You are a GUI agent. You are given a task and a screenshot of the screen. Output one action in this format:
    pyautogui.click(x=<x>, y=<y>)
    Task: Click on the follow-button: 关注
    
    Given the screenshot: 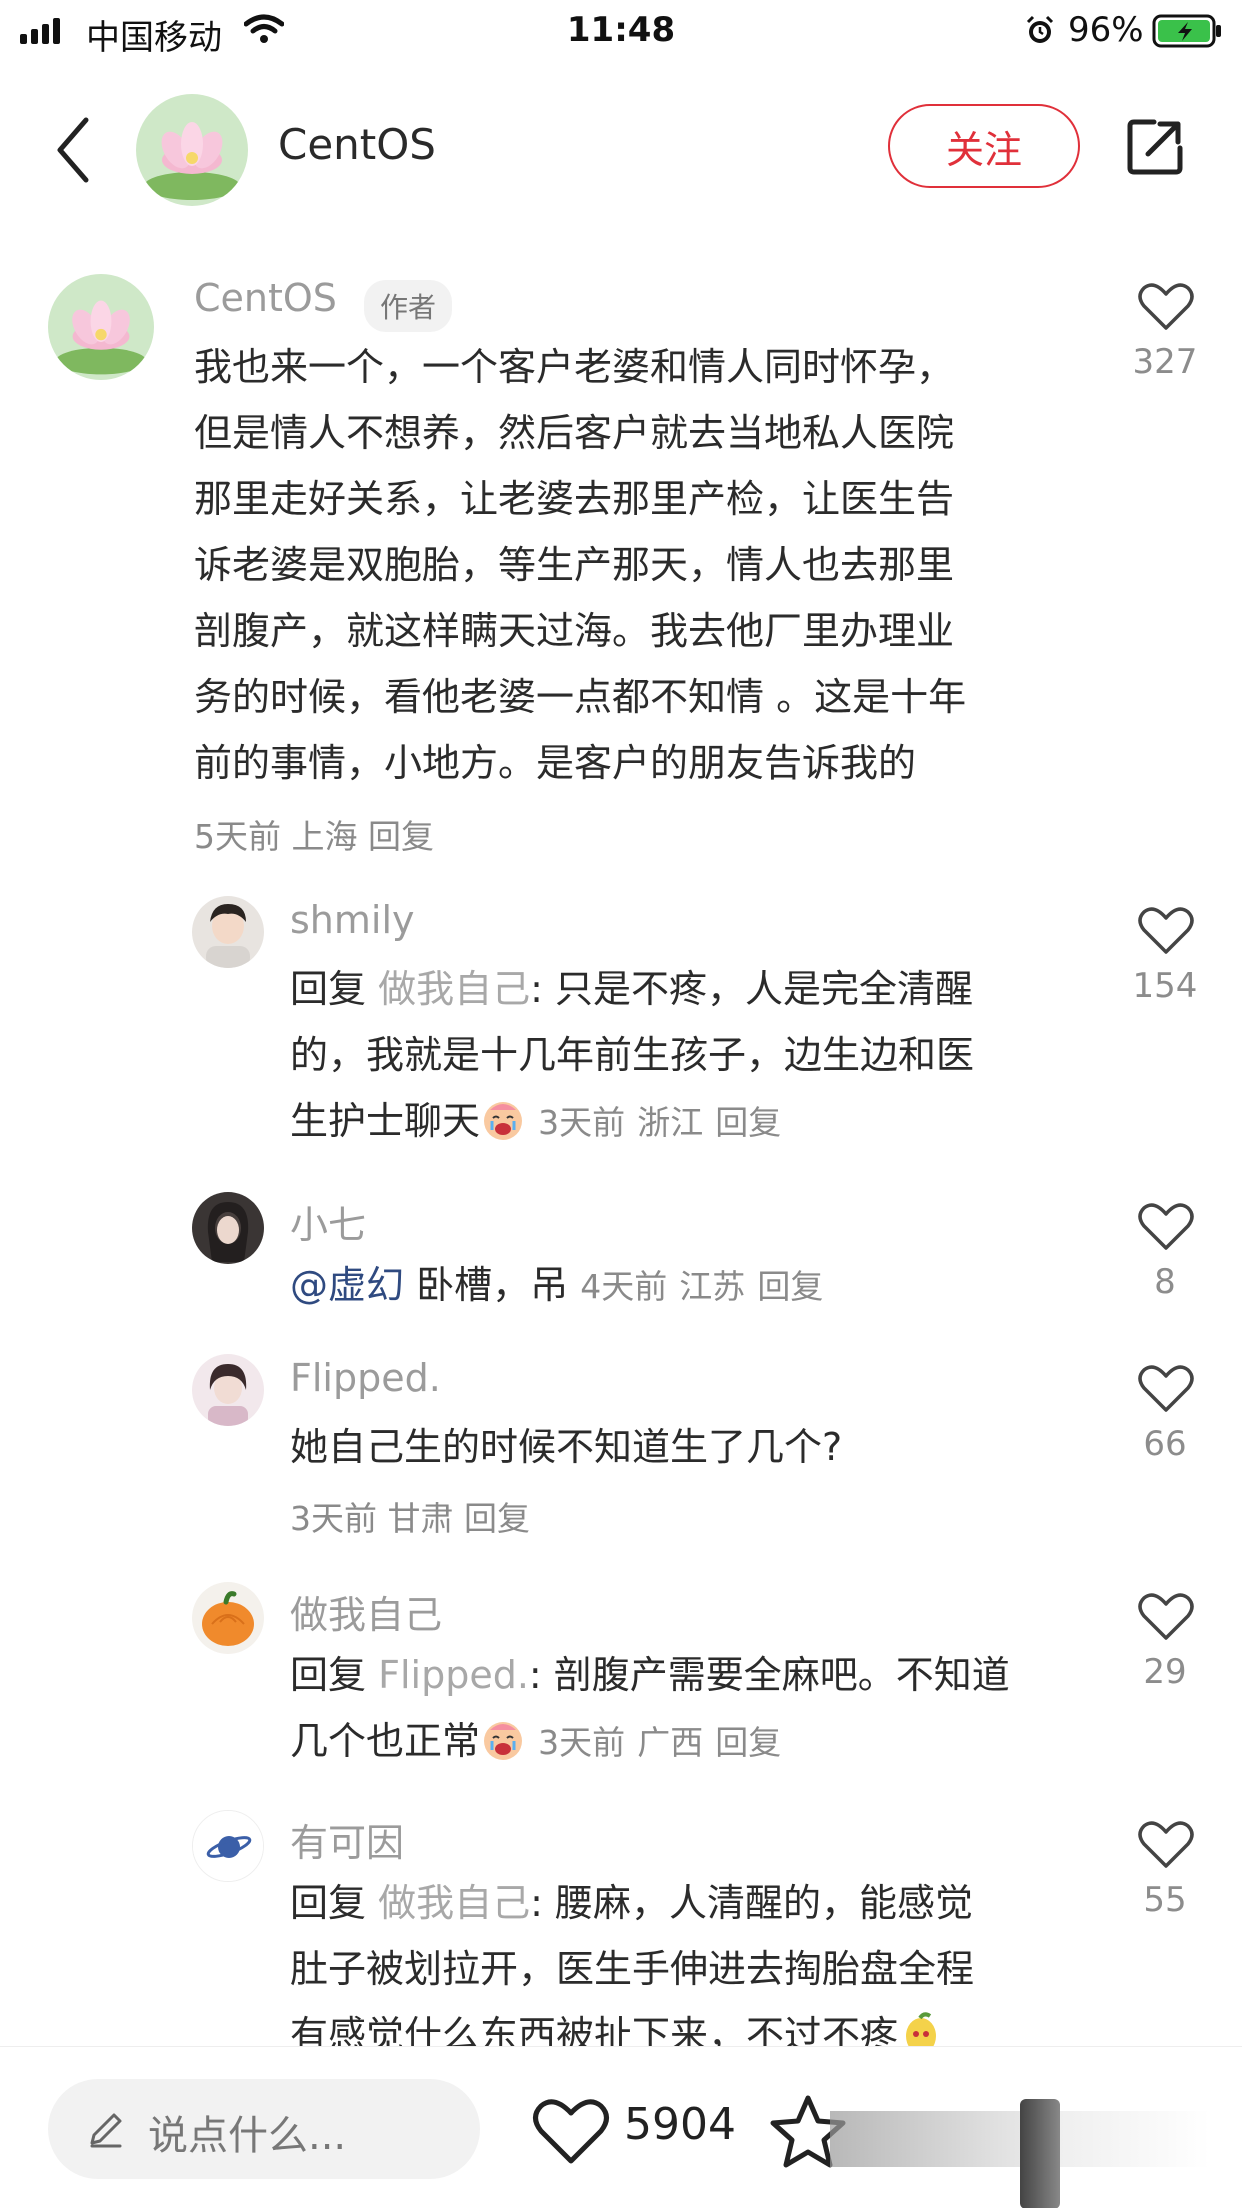 What is the action you would take?
    pyautogui.click(x=984, y=146)
    